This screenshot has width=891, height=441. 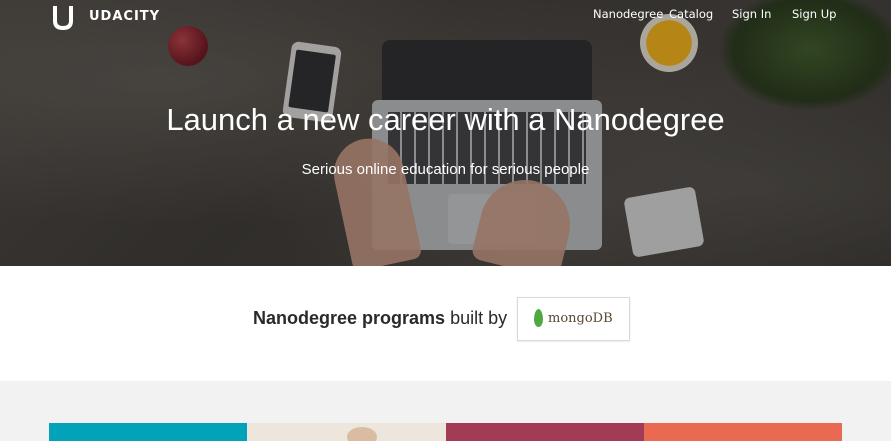 I want to click on nav-link-sign-in: Sign In, so click(x=751, y=14).